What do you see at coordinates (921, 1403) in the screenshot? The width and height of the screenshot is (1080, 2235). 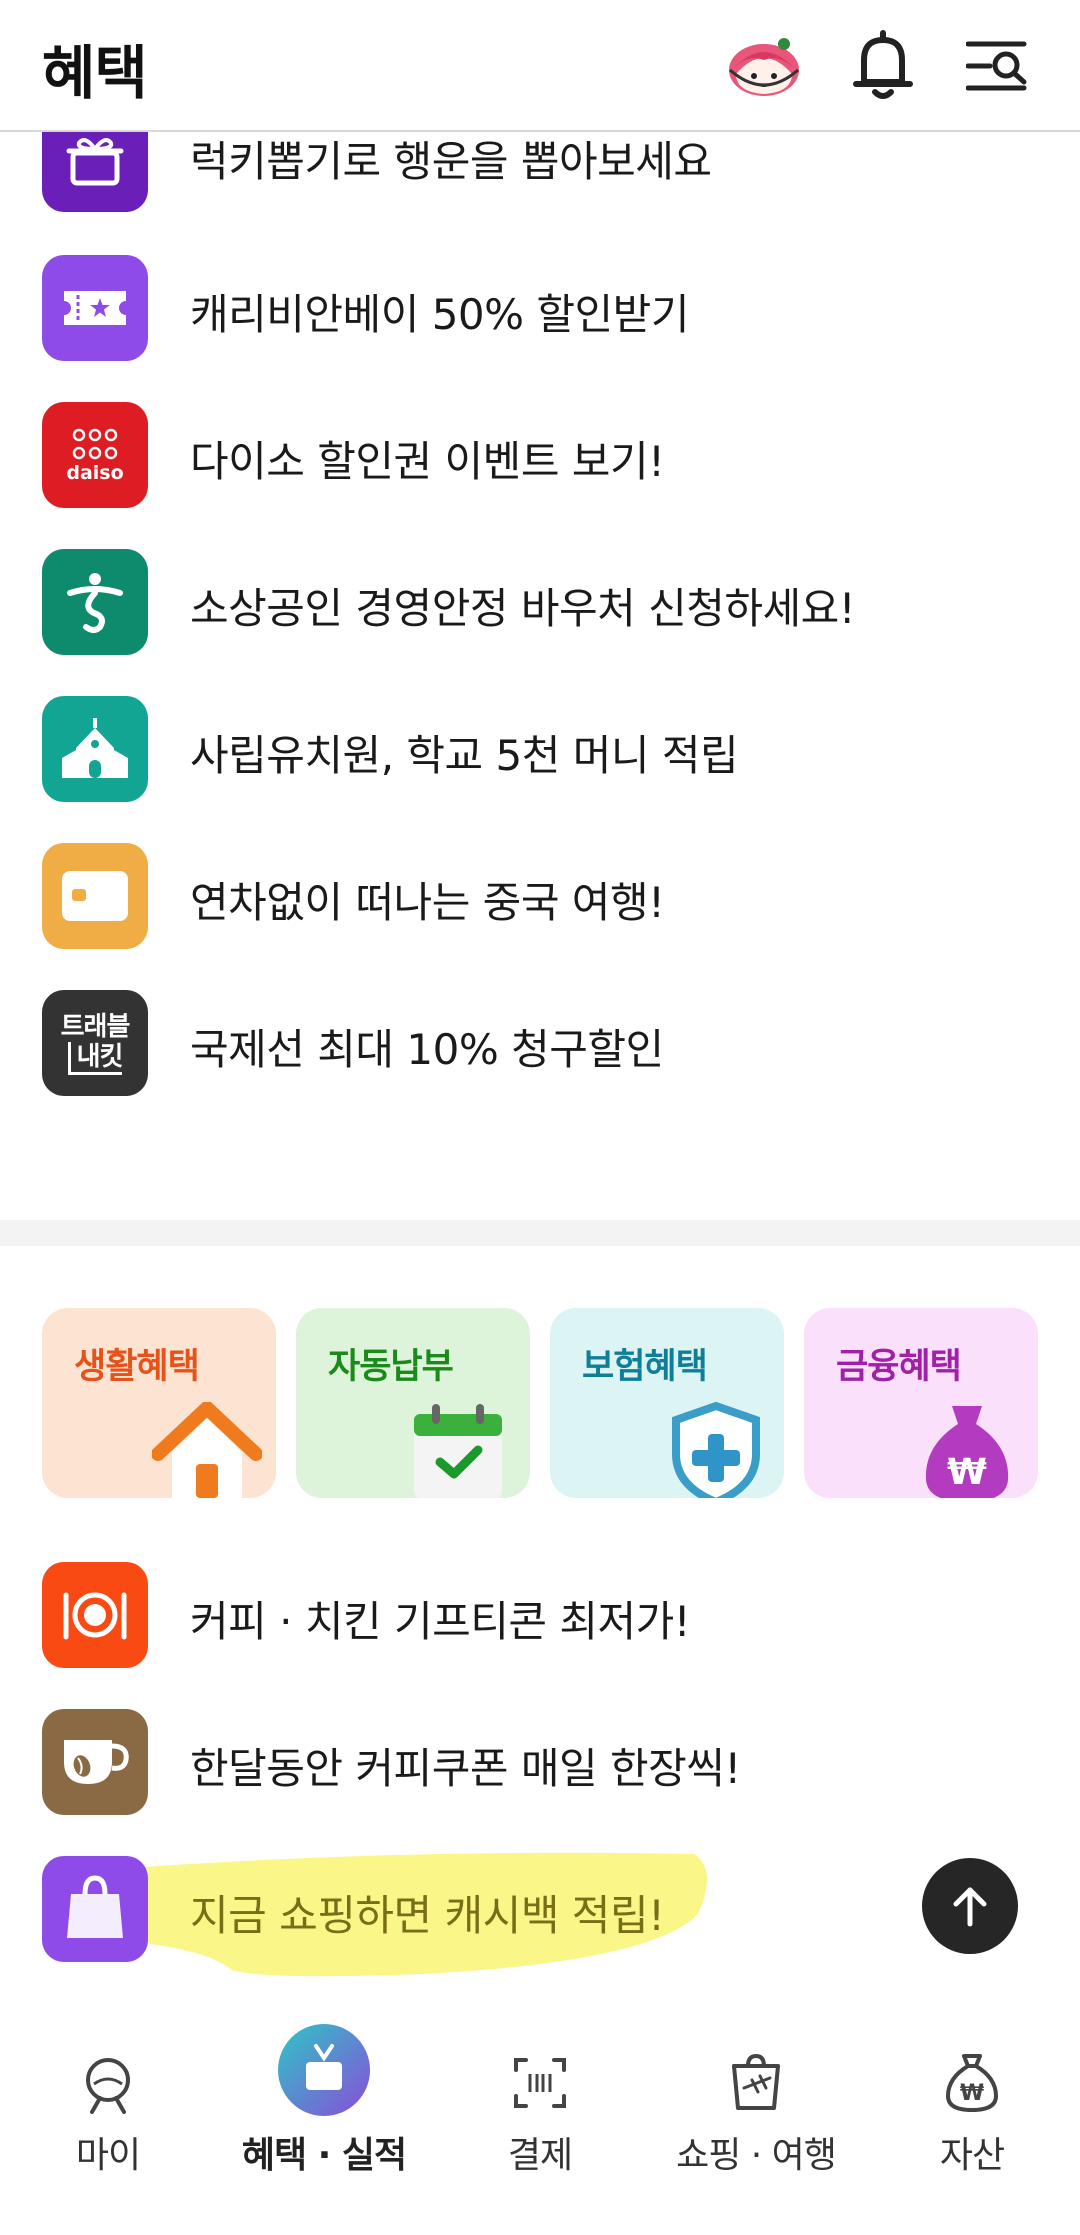 I see `category-card-finance: 금융혜택 ₩` at bounding box center [921, 1403].